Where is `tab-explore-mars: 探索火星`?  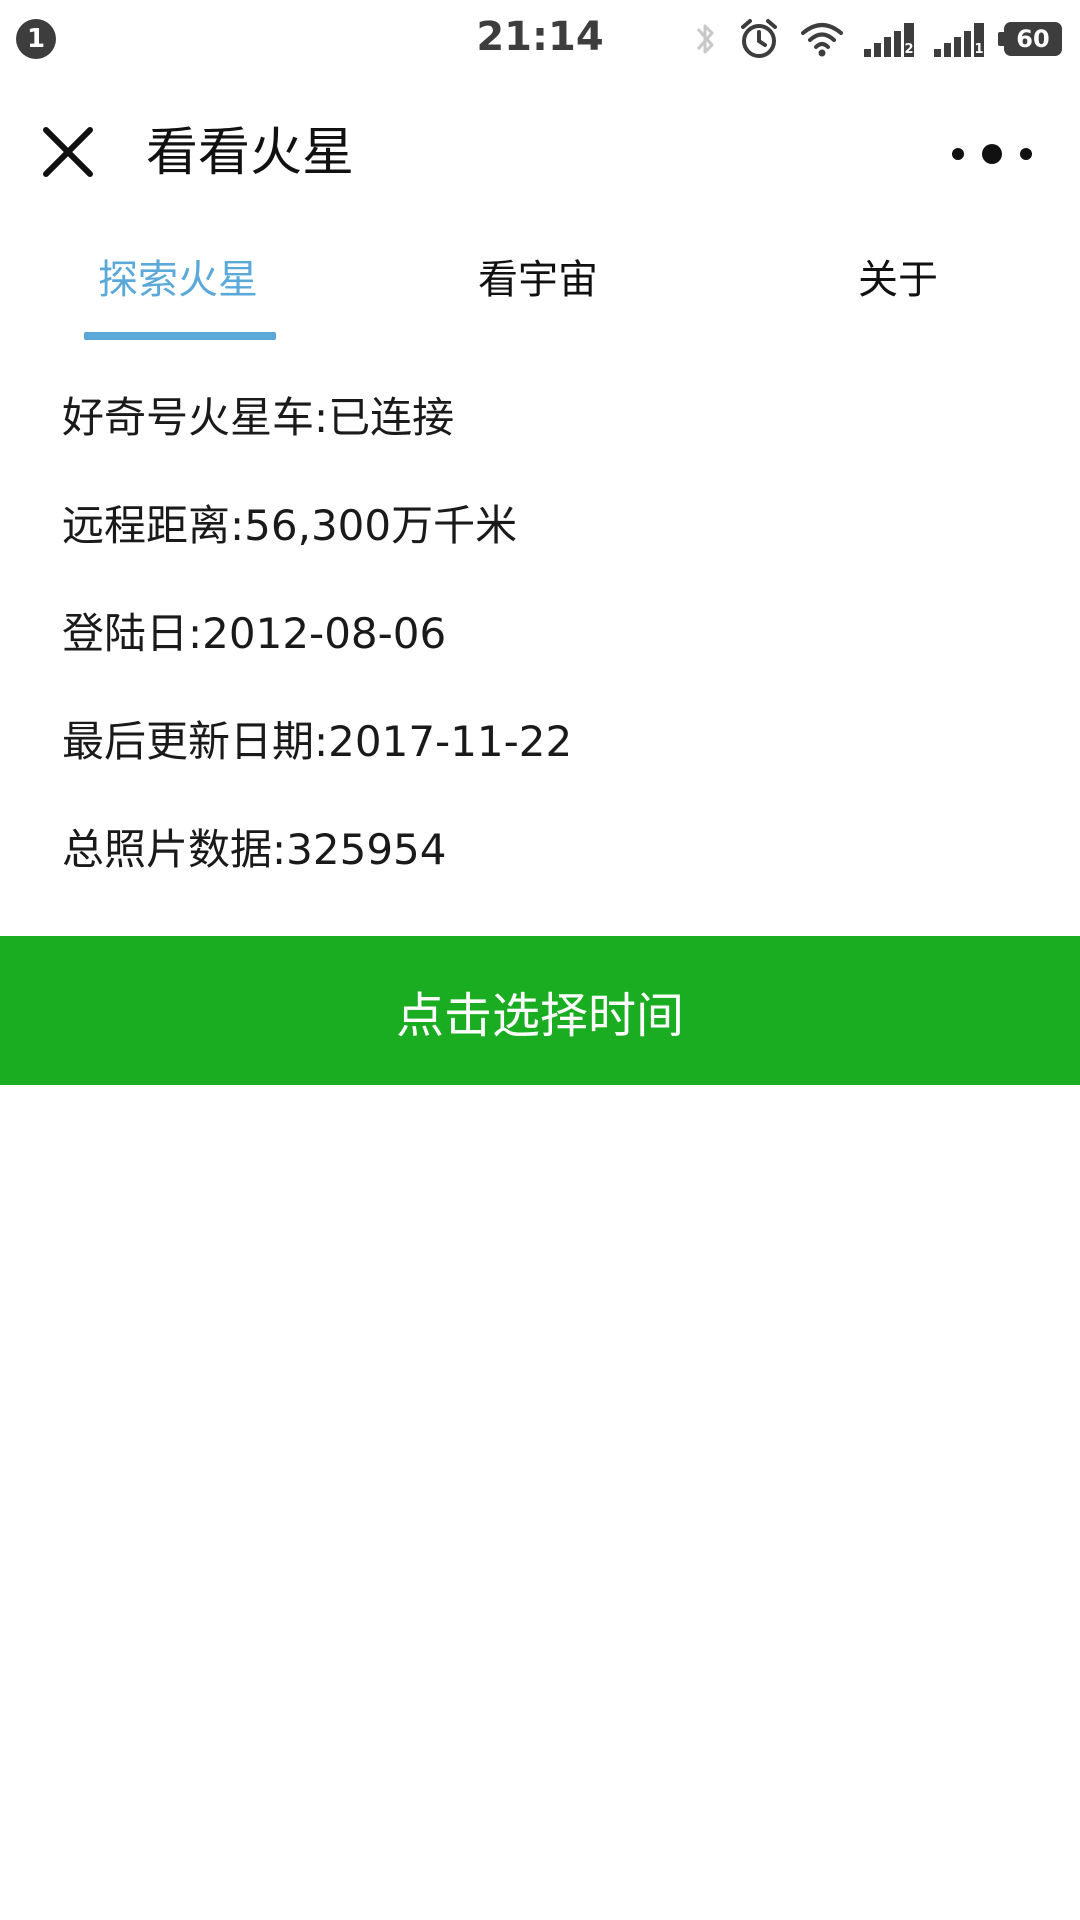
tab-explore-mars: 探索火星 is located at coordinates (178, 280).